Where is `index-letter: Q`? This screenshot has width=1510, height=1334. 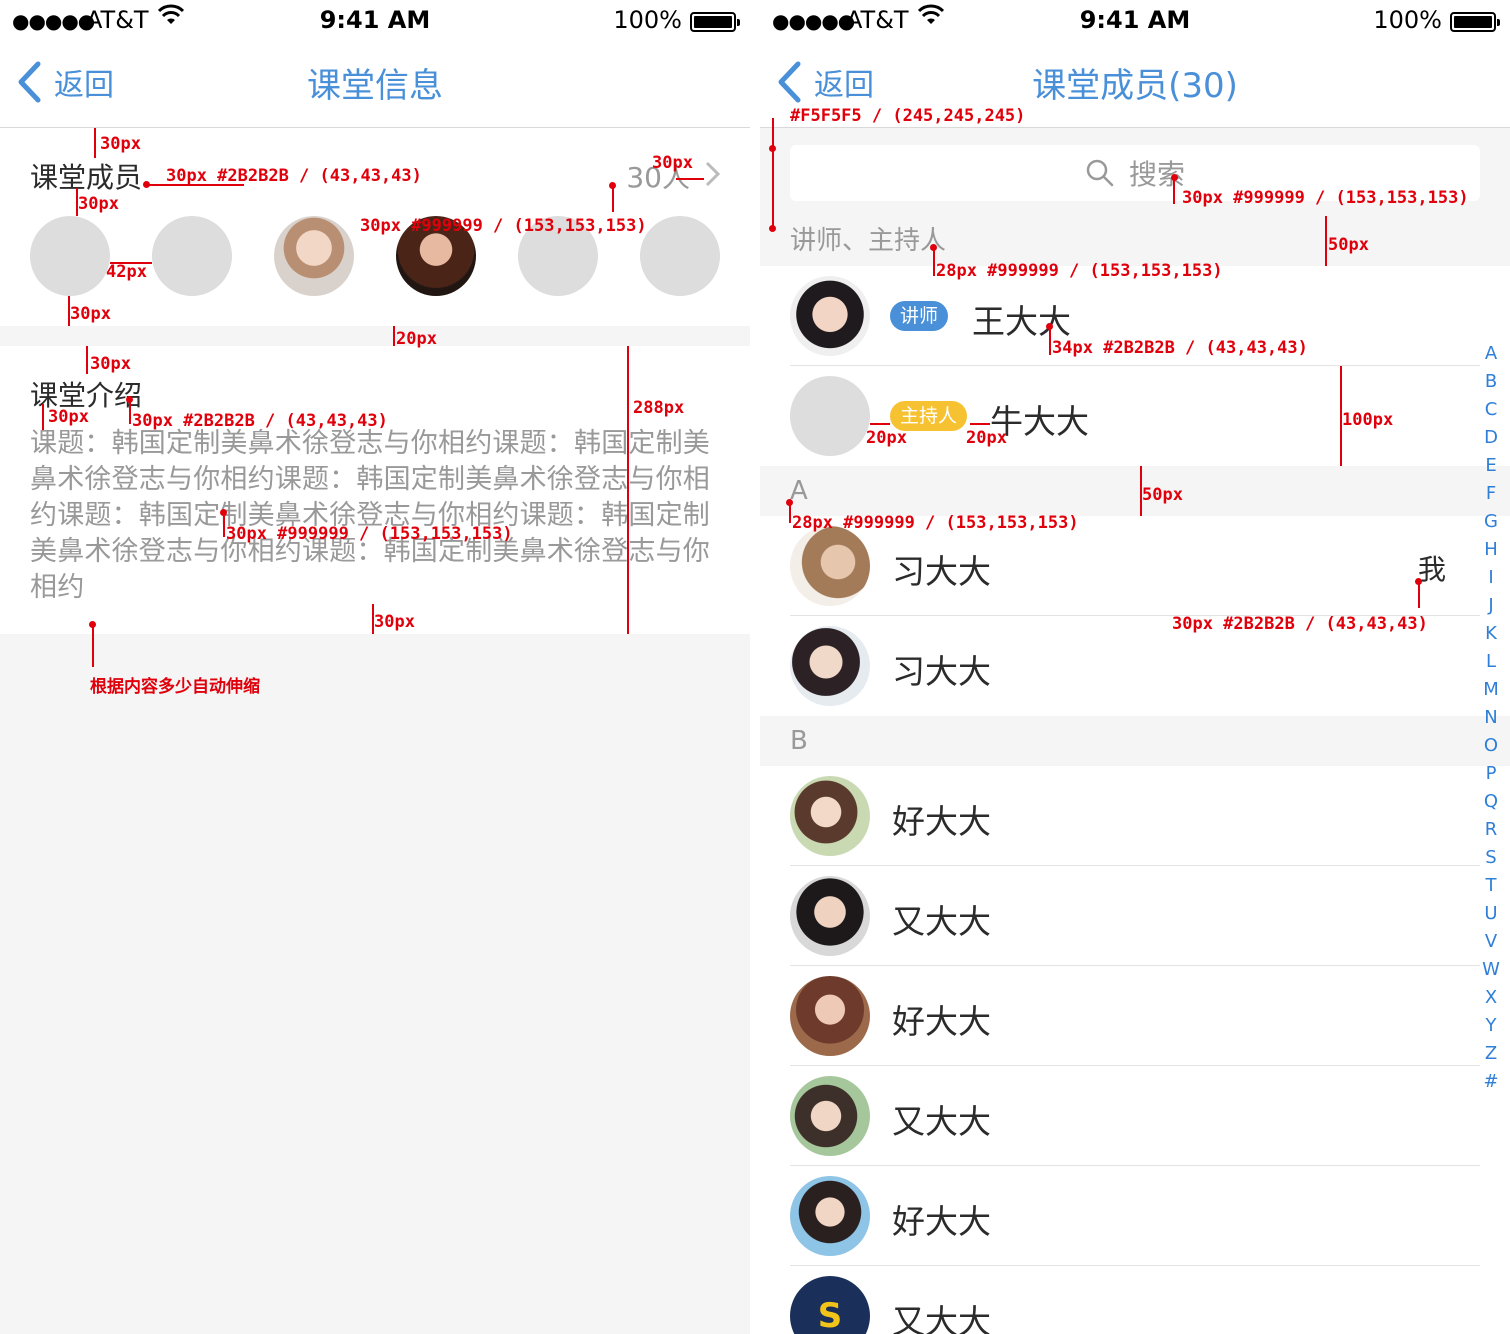 index-letter: Q is located at coordinates (1491, 802).